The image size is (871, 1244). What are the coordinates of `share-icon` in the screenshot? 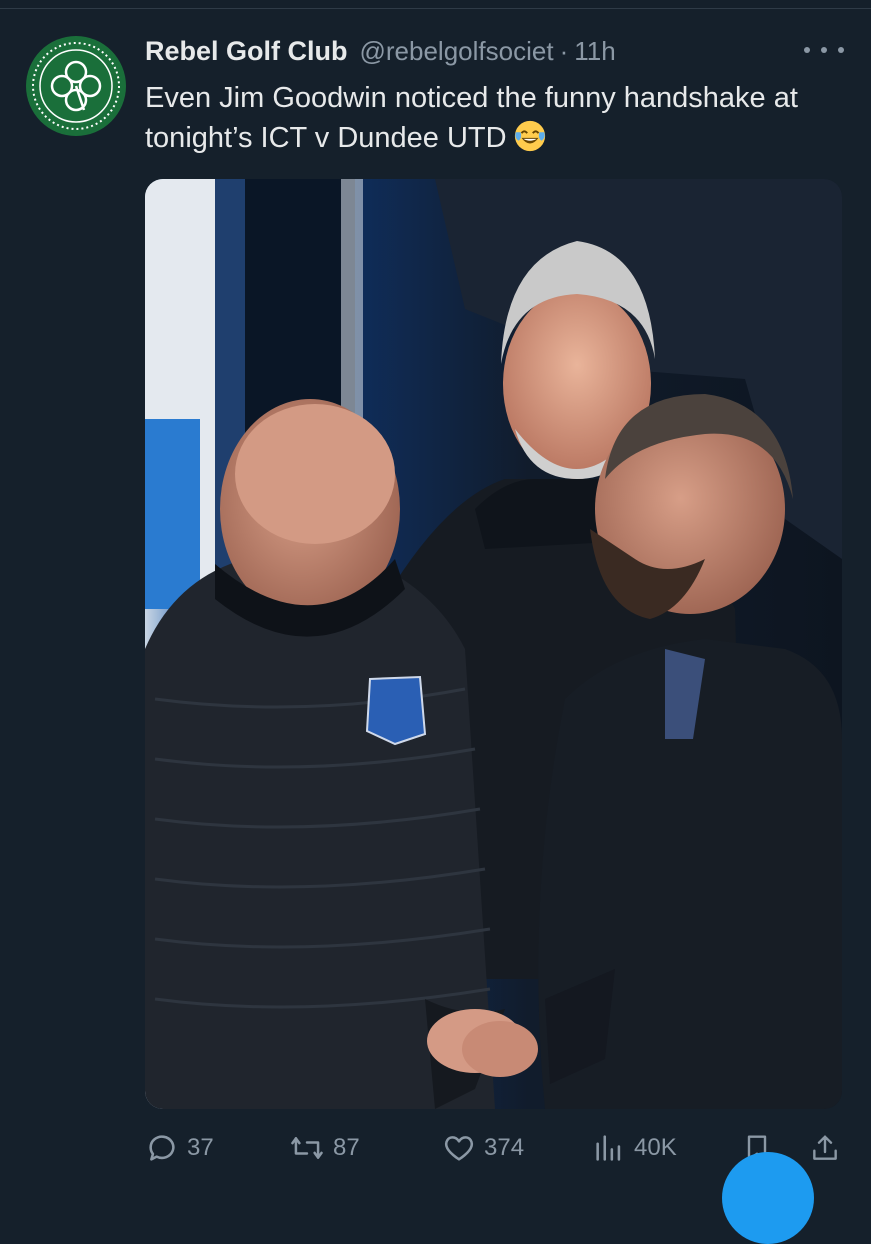 It's located at (825, 1147).